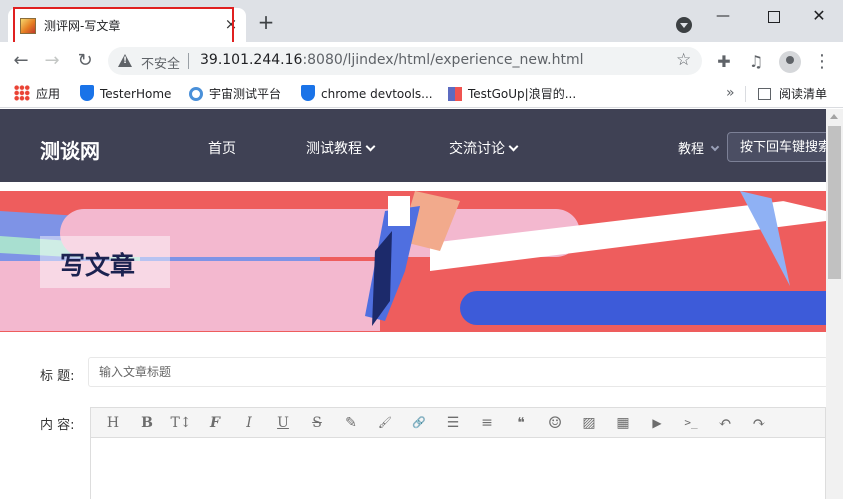 The image size is (843, 499). Describe the element at coordinates (683, 60) in the screenshot. I see `bookmark-star-icon: ☆` at that location.